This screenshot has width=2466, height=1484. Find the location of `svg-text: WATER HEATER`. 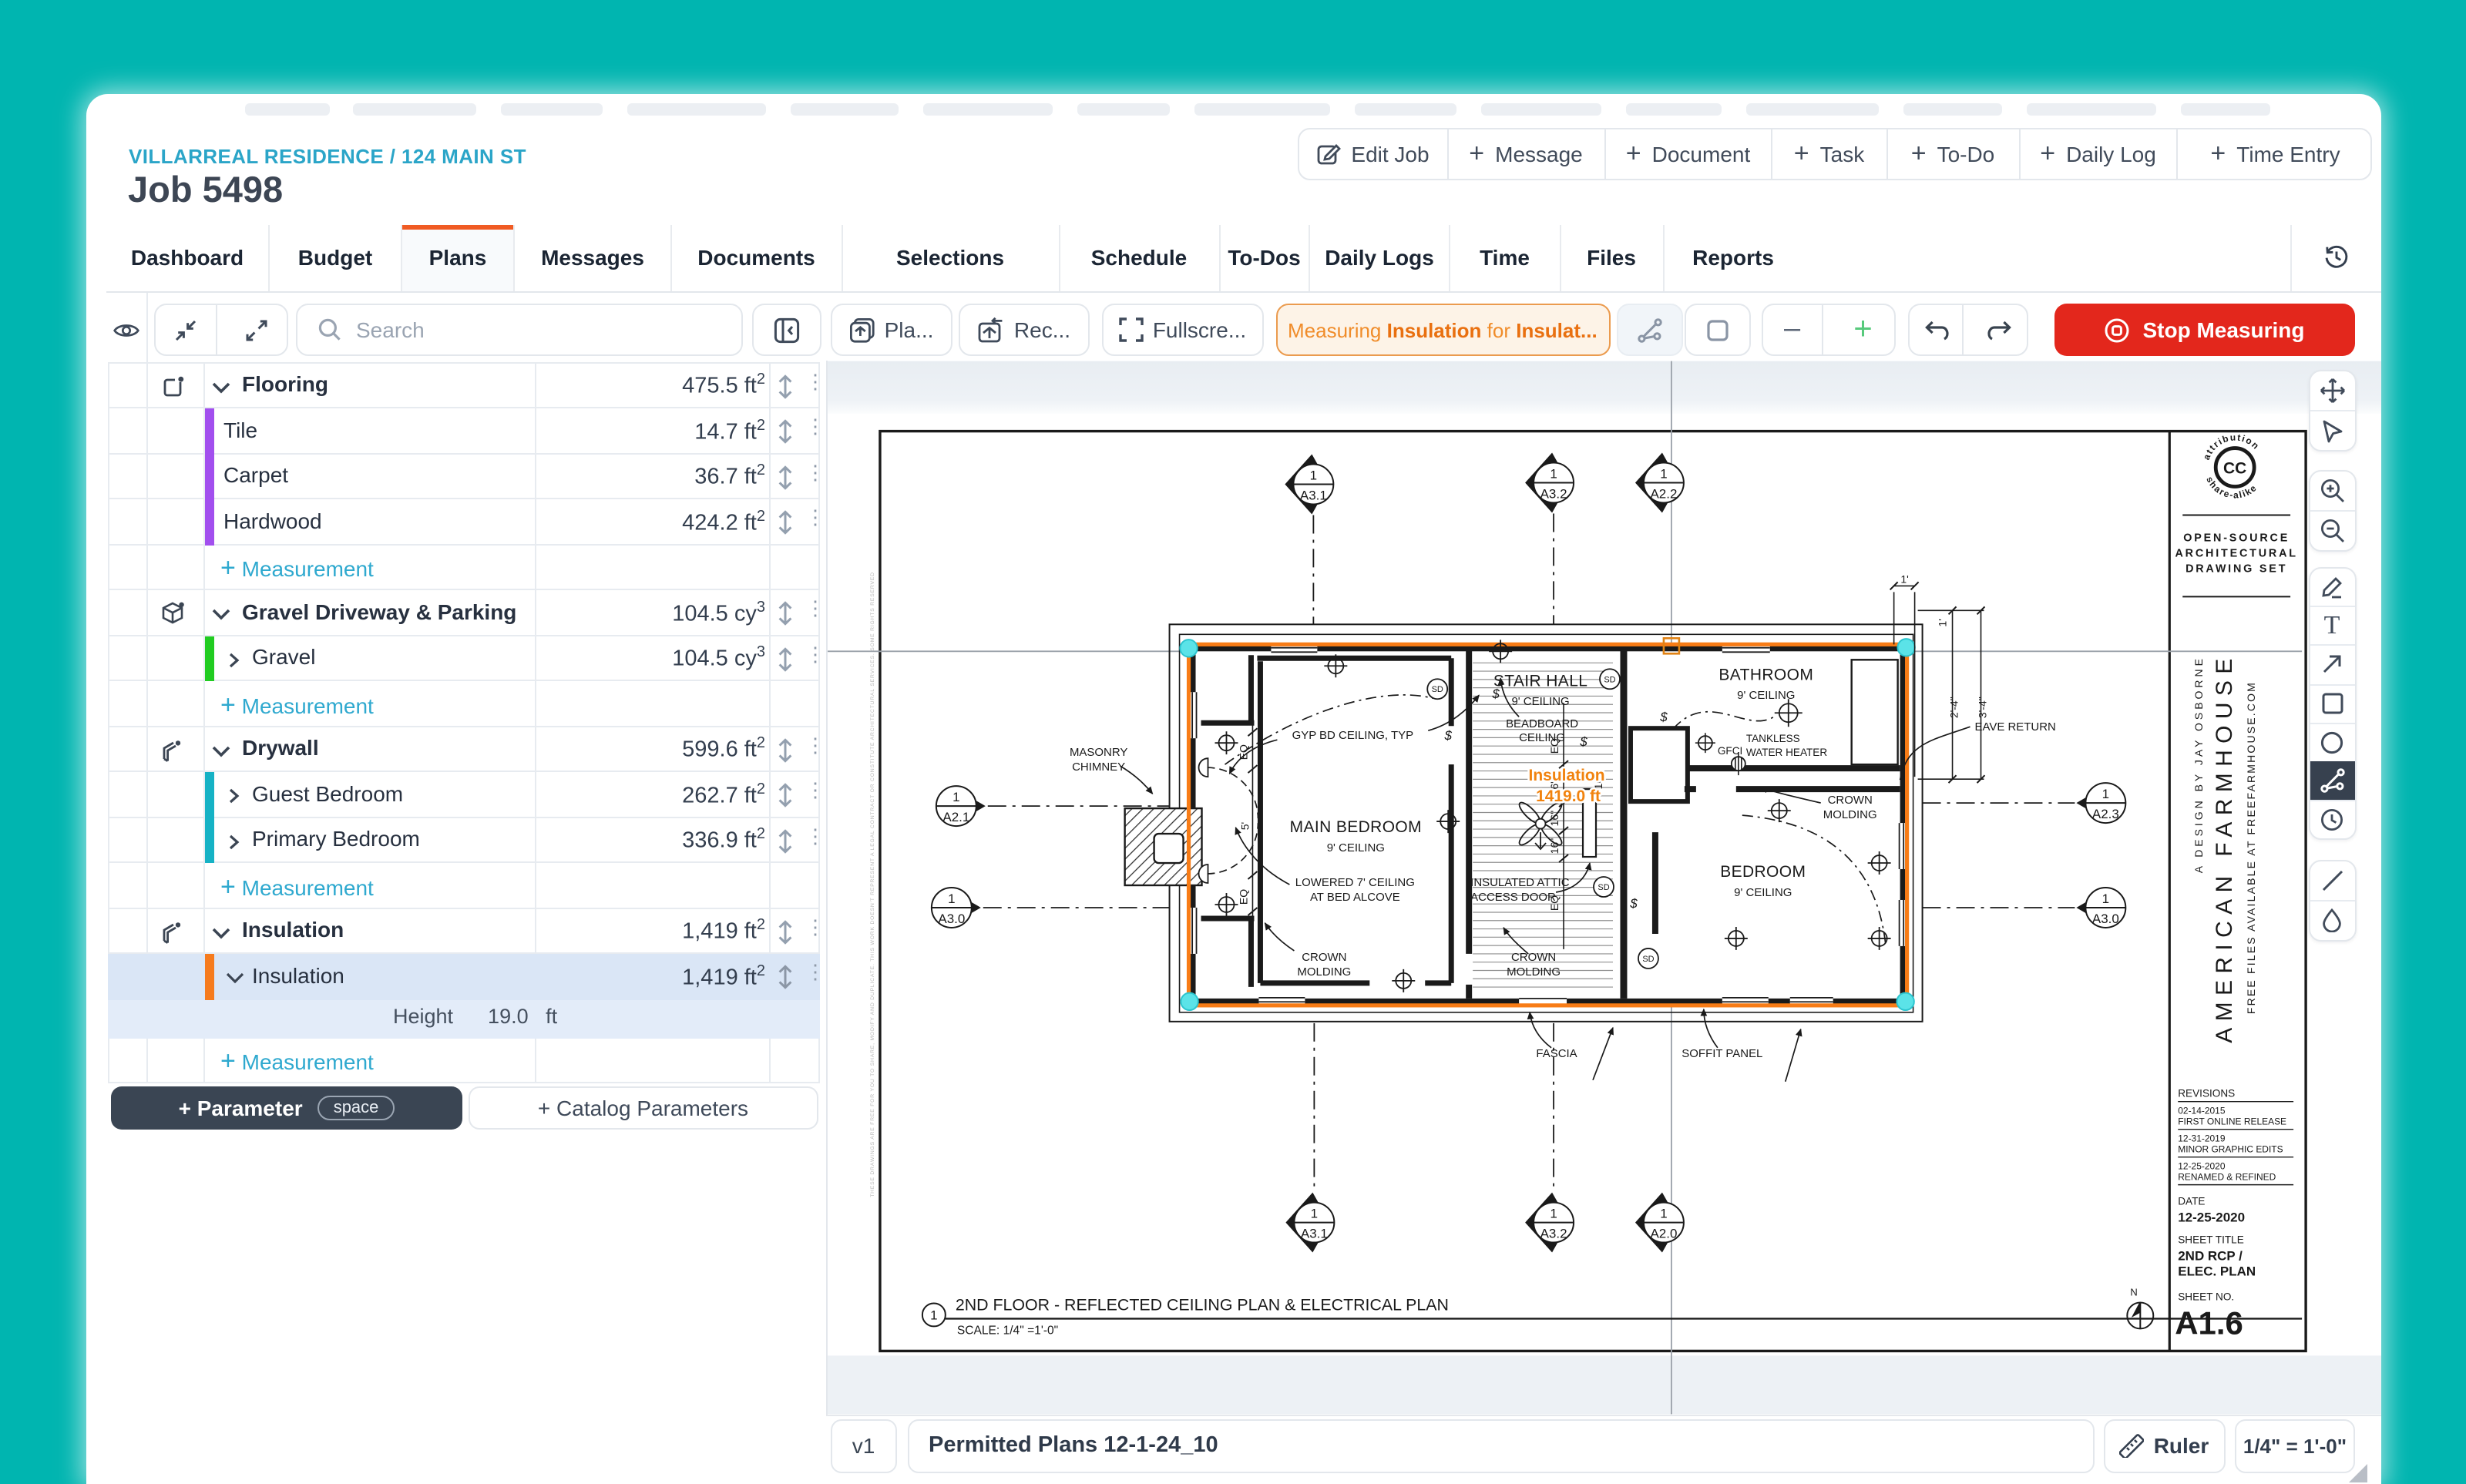

svg-text: WATER HEATER is located at coordinates (1787, 751).